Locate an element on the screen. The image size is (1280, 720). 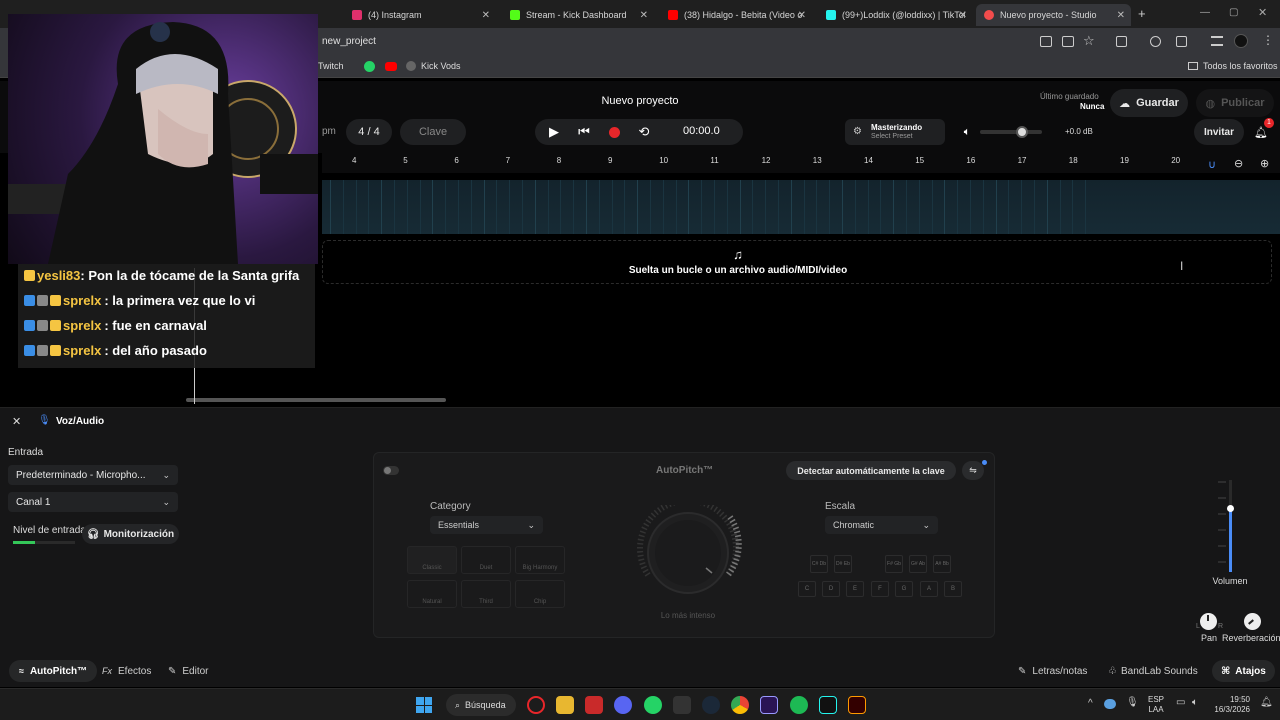
tab-studio: Nuevo proyecto - Studio ✕ is located at coordinates (1053, 15).